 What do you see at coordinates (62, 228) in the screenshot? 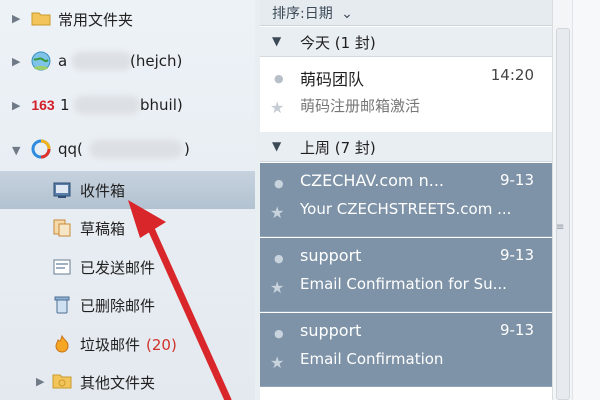
I see `drafts-icon` at bounding box center [62, 228].